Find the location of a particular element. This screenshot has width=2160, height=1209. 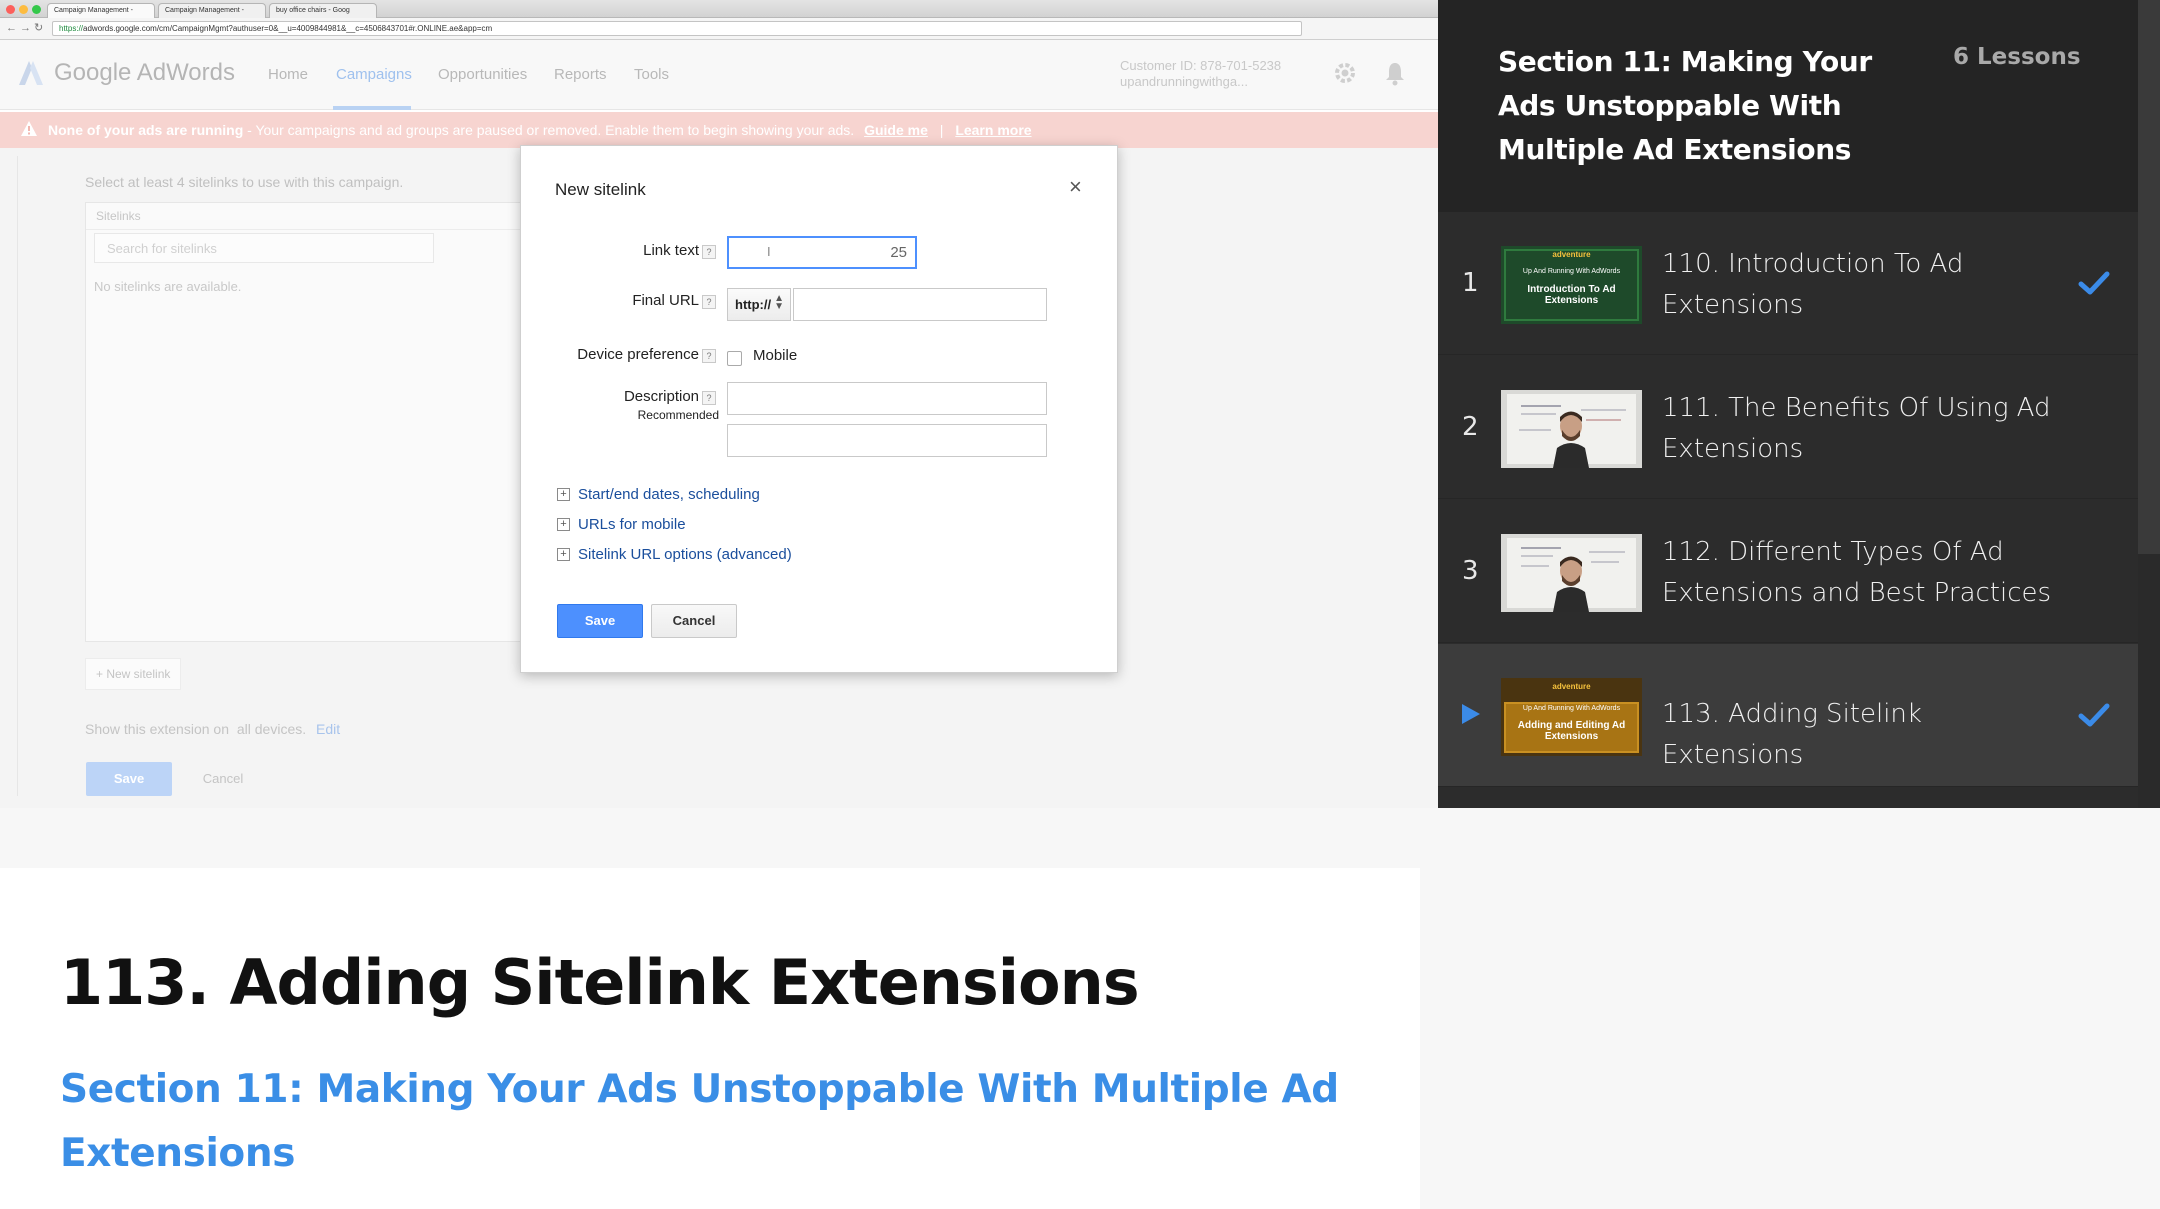

expander-mobile-urls: + URLs for mobile is located at coordinates (621, 524).